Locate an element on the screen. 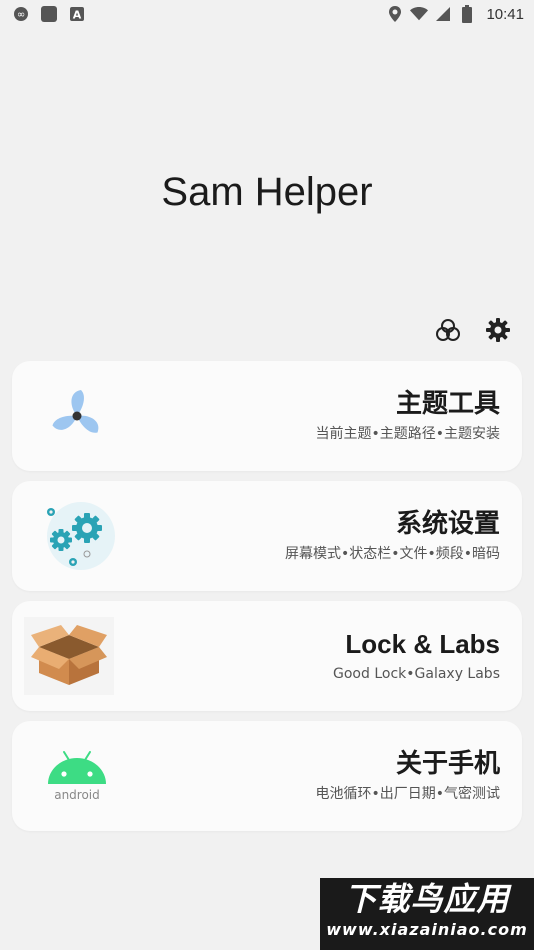  a-badge-icon: A is located at coordinates (77, 14).